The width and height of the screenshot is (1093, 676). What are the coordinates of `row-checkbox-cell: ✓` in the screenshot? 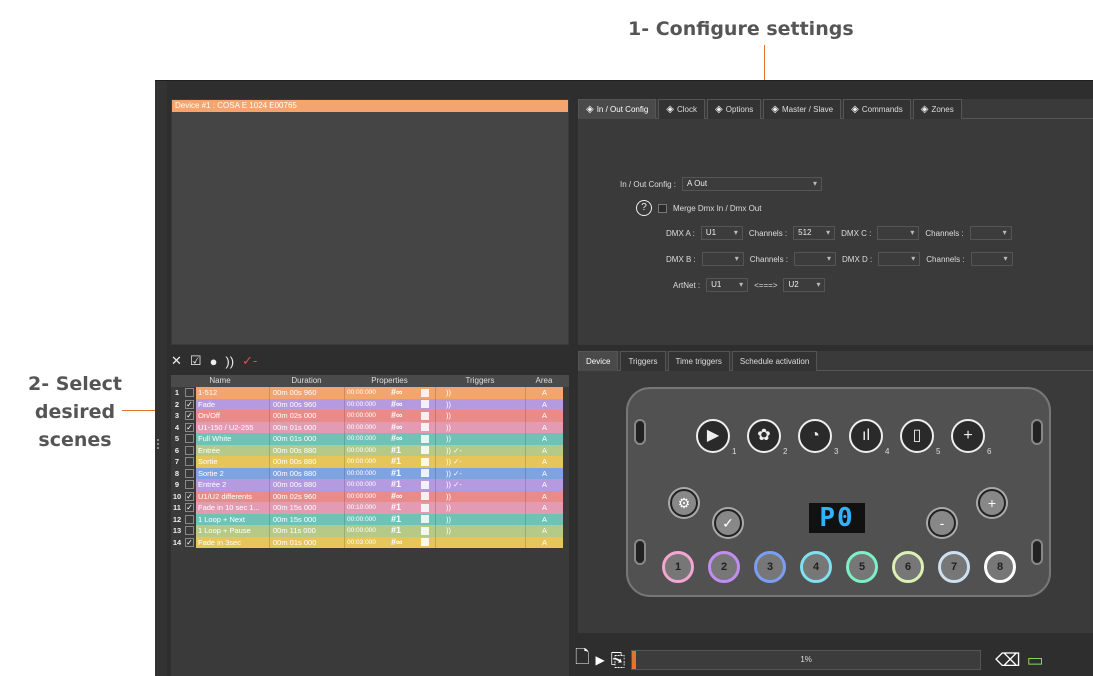 It's located at (189, 542).